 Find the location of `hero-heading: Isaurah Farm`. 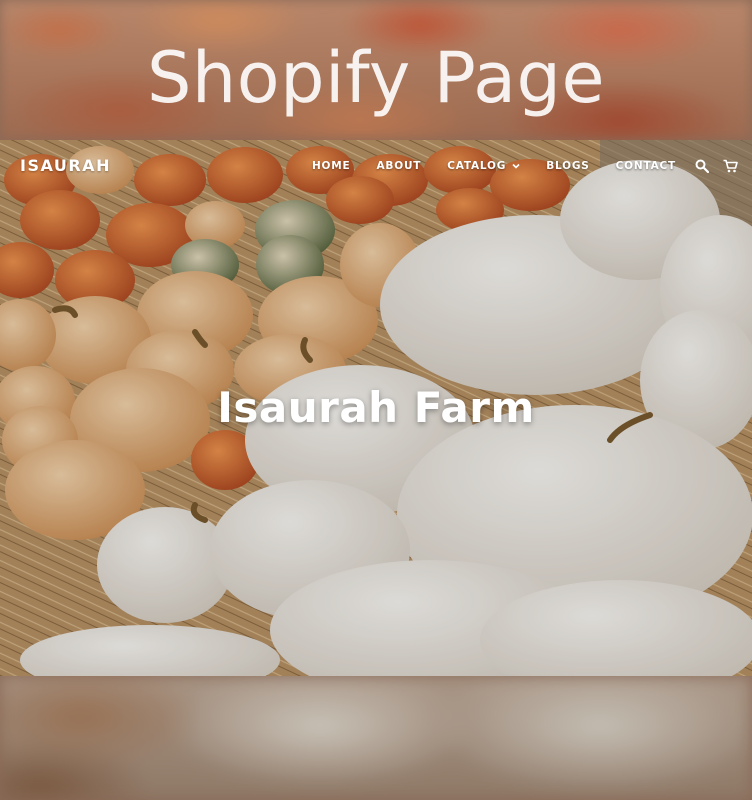

hero-heading: Isaurah Farm is located at coordinates (376, 407).